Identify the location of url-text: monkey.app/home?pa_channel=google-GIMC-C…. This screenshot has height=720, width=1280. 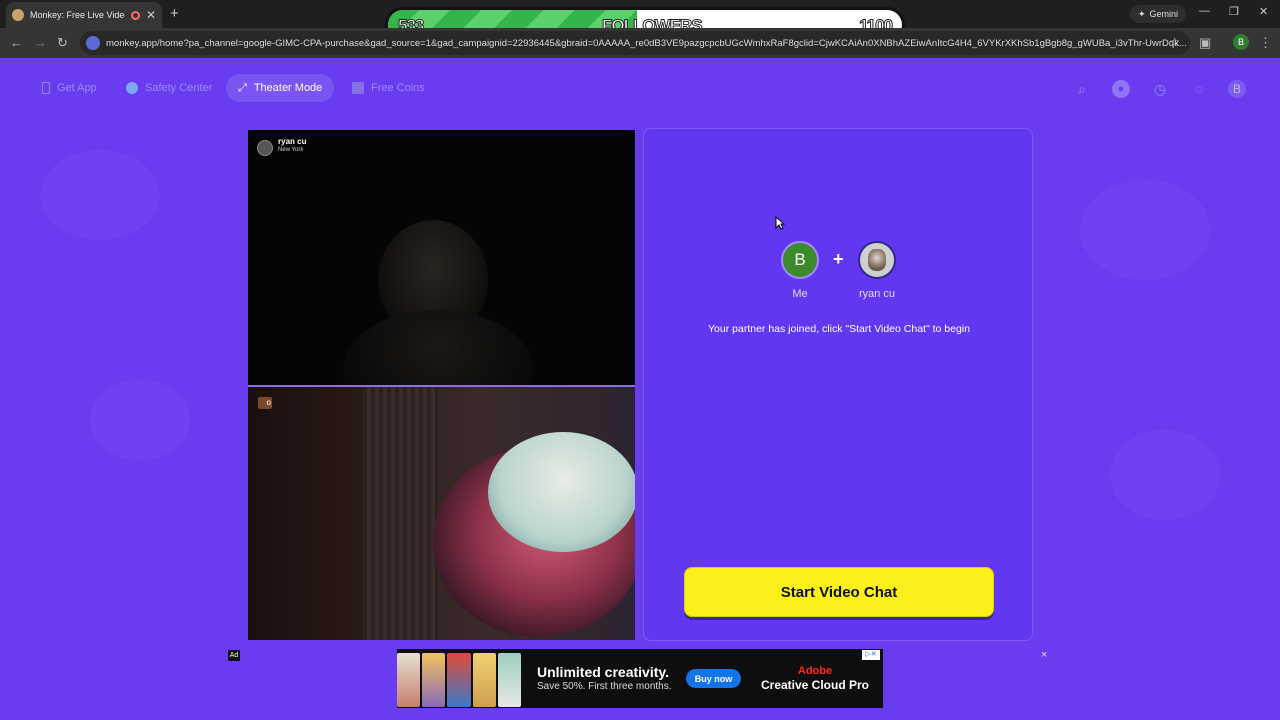
(646, 43).